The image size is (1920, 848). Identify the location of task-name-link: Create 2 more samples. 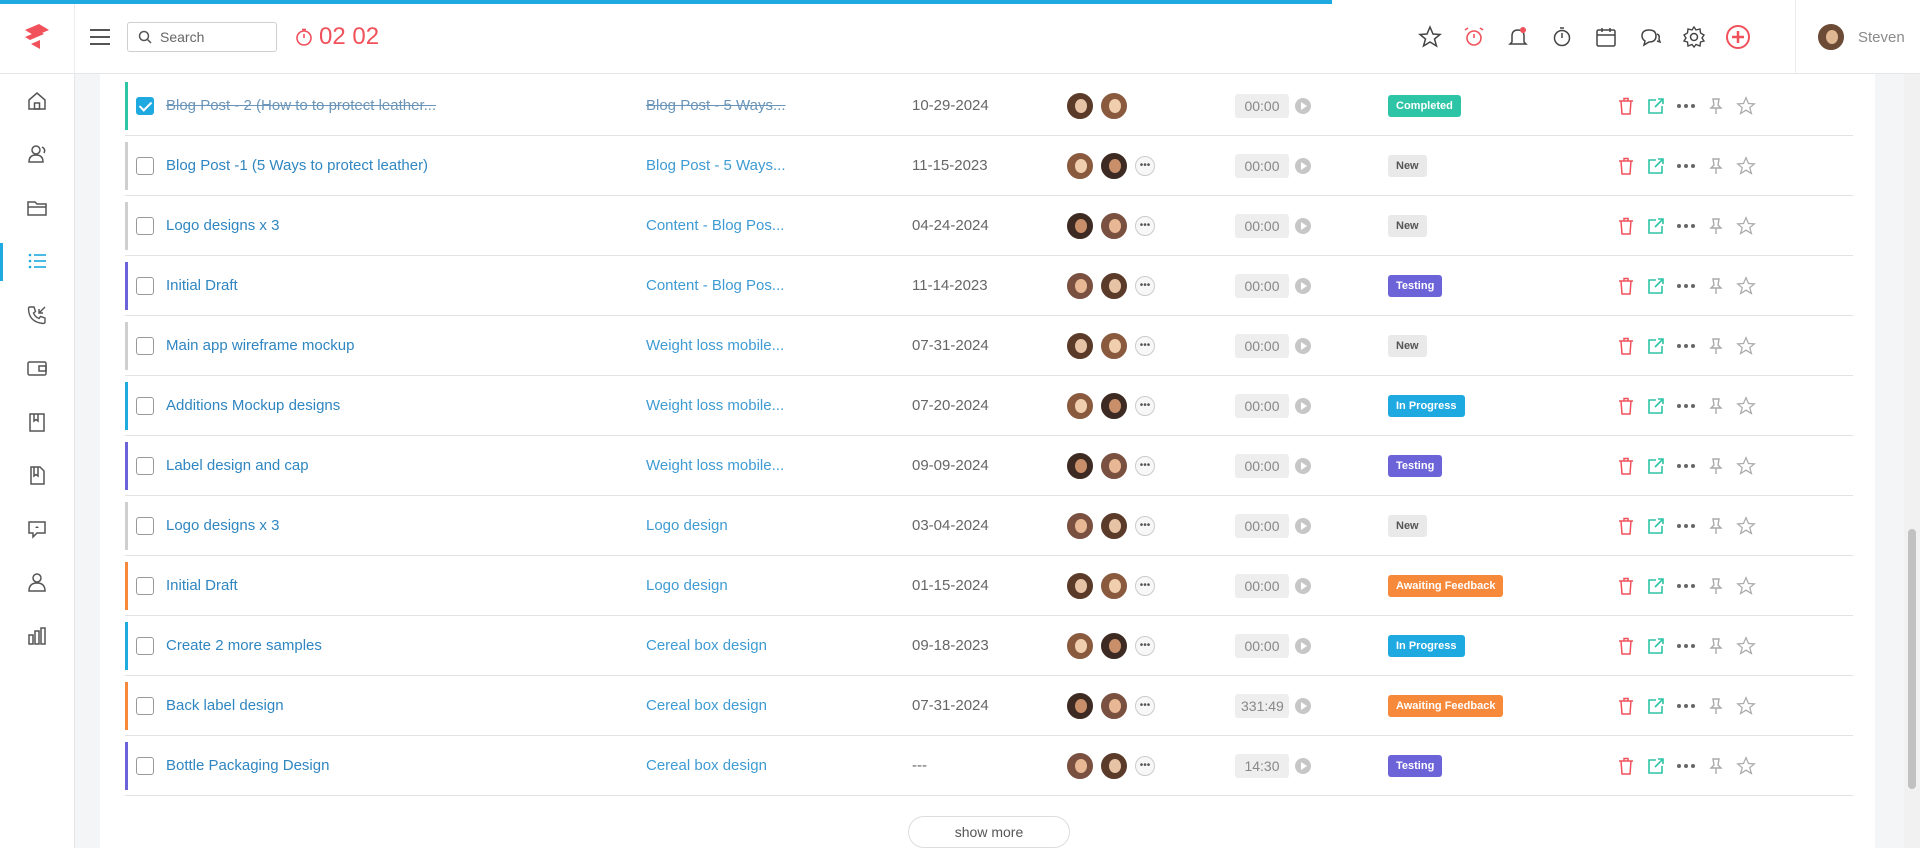
(316, 645).